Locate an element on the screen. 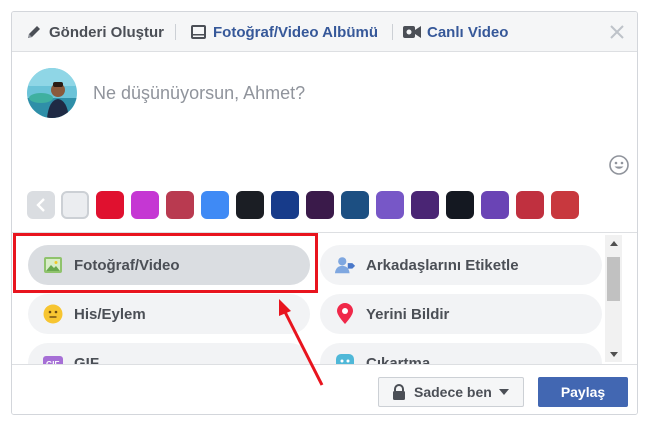 The width and height of the screenshot is (648, 425). option-tag-friends: Arkadaşlarını Etiketle is located at coordinates (461, 265).